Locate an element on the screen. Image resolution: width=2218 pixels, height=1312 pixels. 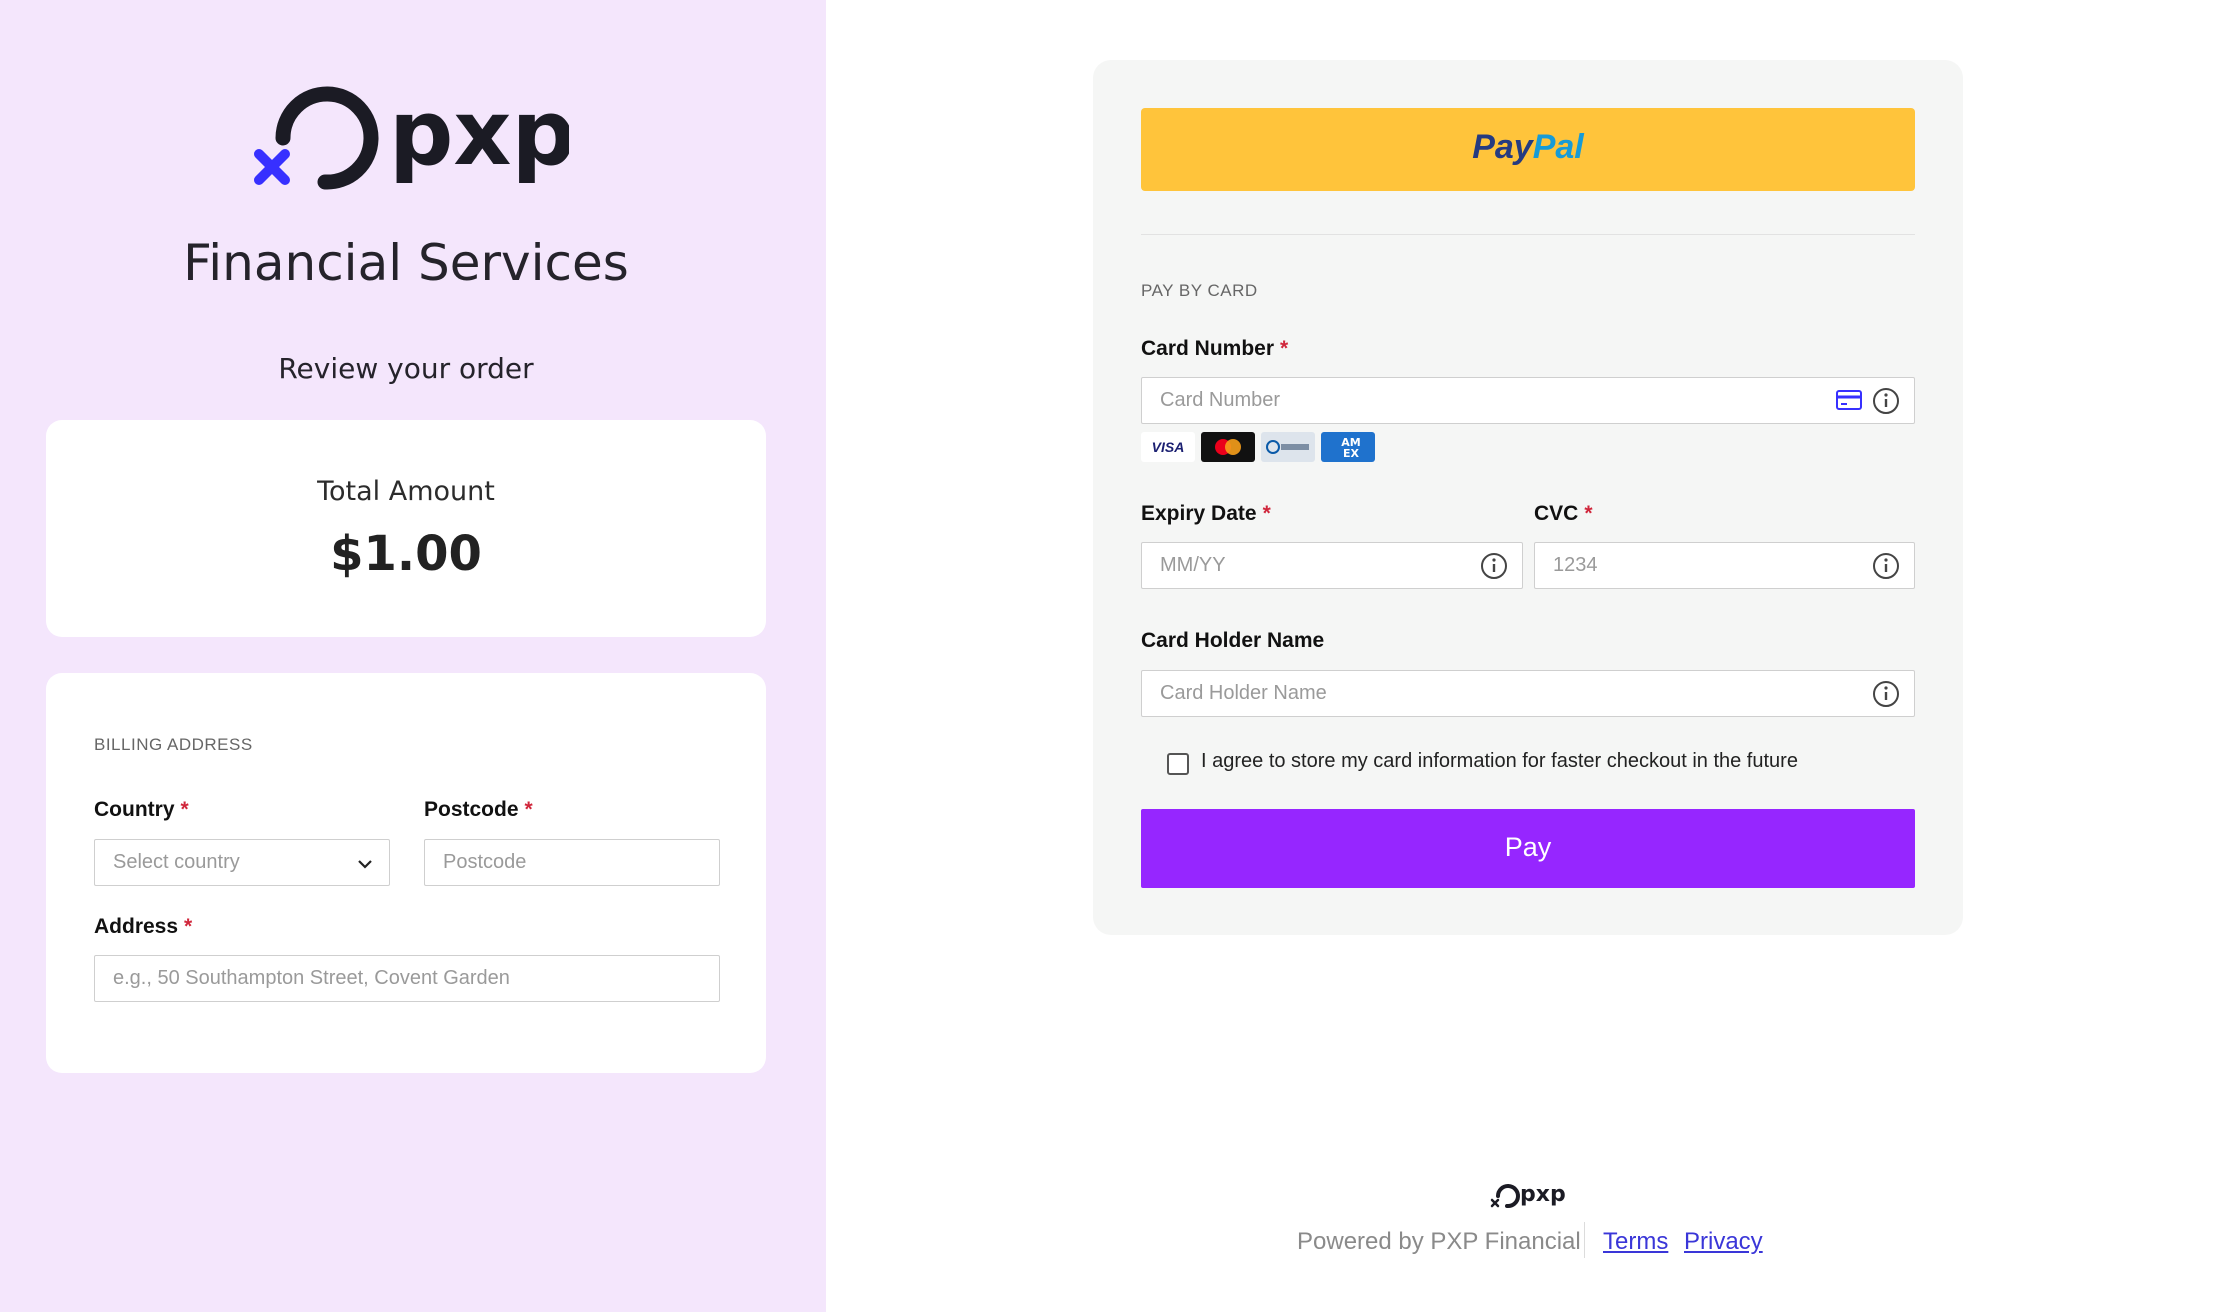
review-order-heading: Review your order is located at coordinates (406, 368).